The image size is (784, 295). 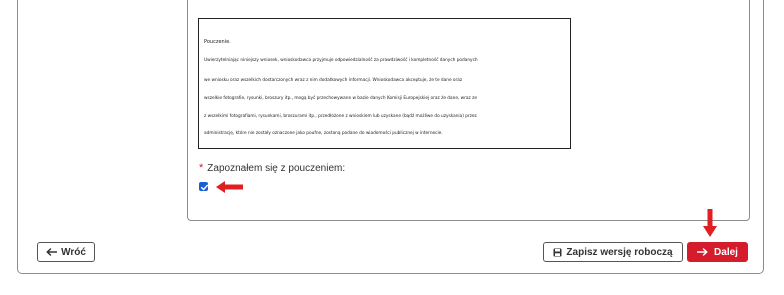 I want to click on next-button-label: Dalej, so click(x=726, y=252).